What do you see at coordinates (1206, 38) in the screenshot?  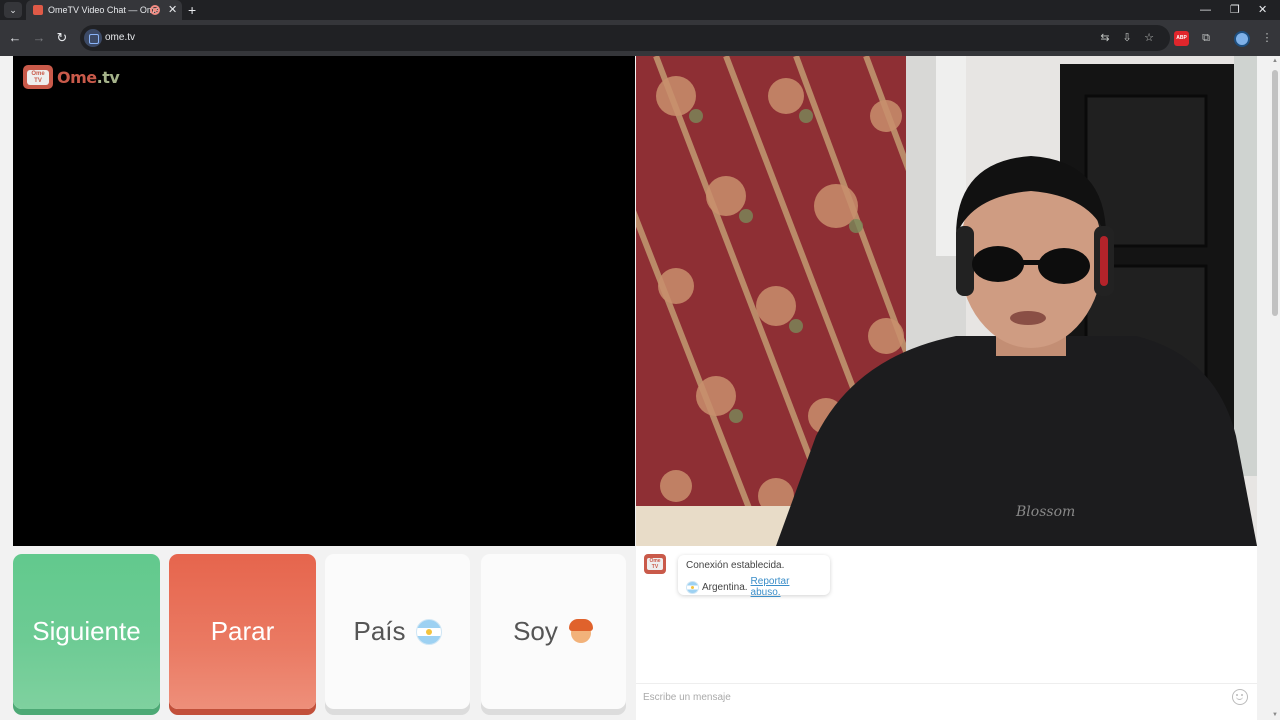 I see `extensions-icon: ⧉` at bounding box center [1206, 38].